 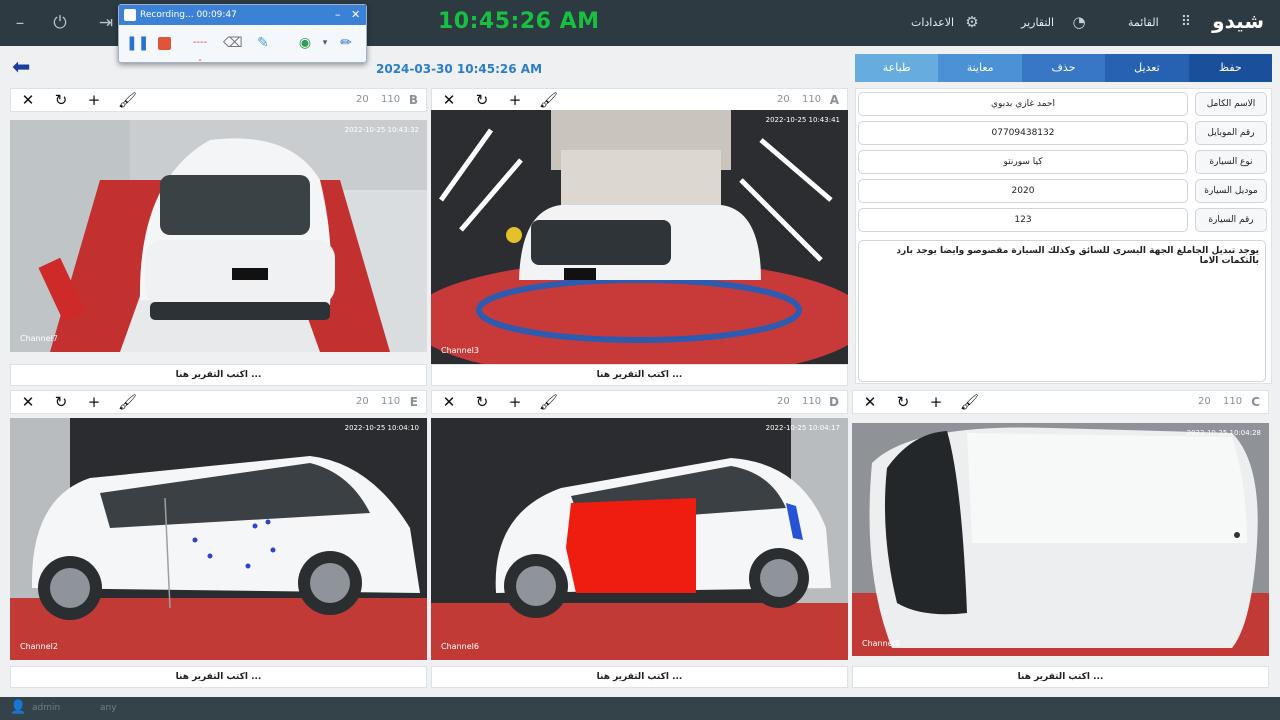 What do you see at coordinates (20, 23) in the screenshot?
I see `minimize-icon: –` at bounding box center [20, 23].